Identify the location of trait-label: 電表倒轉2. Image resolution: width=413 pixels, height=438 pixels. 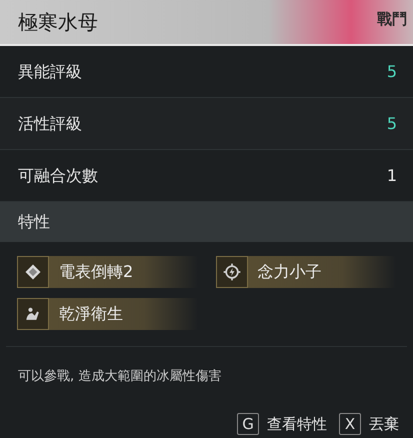
(96, 272).